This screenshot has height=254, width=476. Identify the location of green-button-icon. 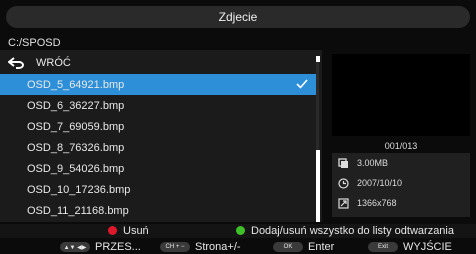
(240, 230).